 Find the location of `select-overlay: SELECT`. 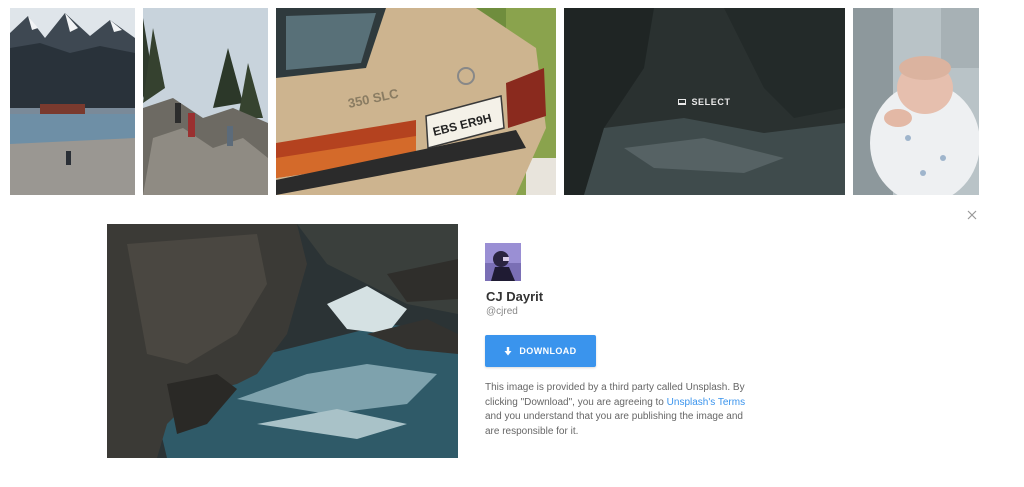

select-overlay: SELECT is located at coordinates (704, 101).